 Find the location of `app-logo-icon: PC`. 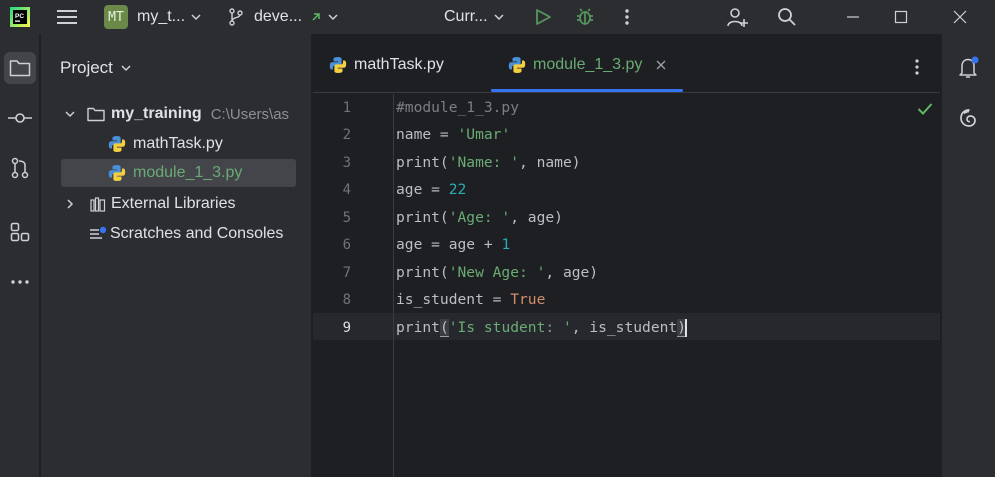

app-logo-icon: PC is located at coordinates (20, 17).